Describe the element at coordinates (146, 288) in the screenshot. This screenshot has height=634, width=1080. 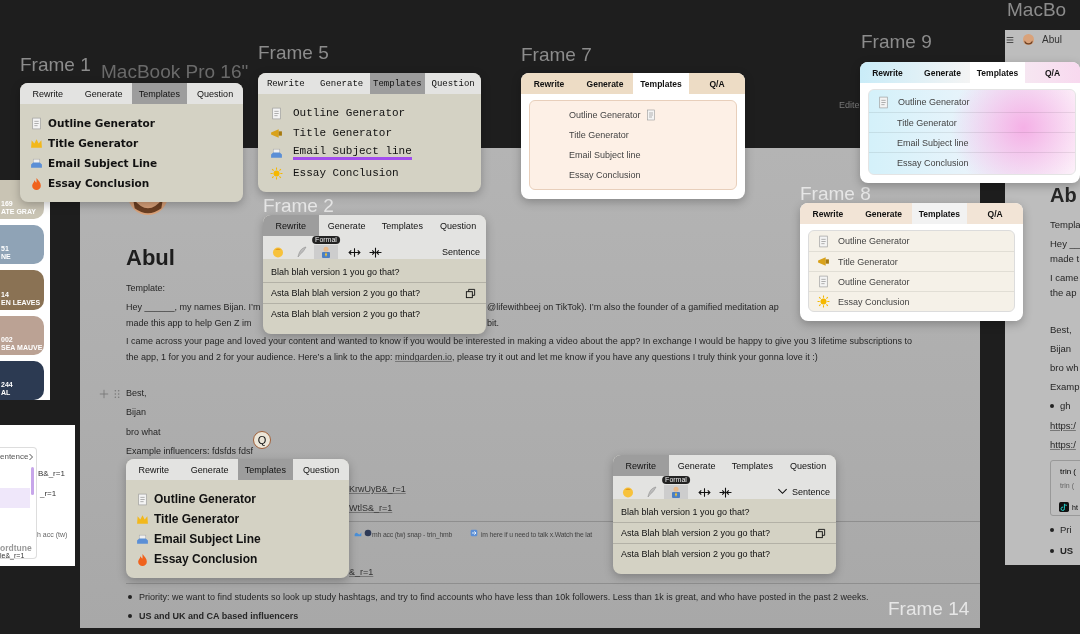
I see `text-line: Template:` at that location.